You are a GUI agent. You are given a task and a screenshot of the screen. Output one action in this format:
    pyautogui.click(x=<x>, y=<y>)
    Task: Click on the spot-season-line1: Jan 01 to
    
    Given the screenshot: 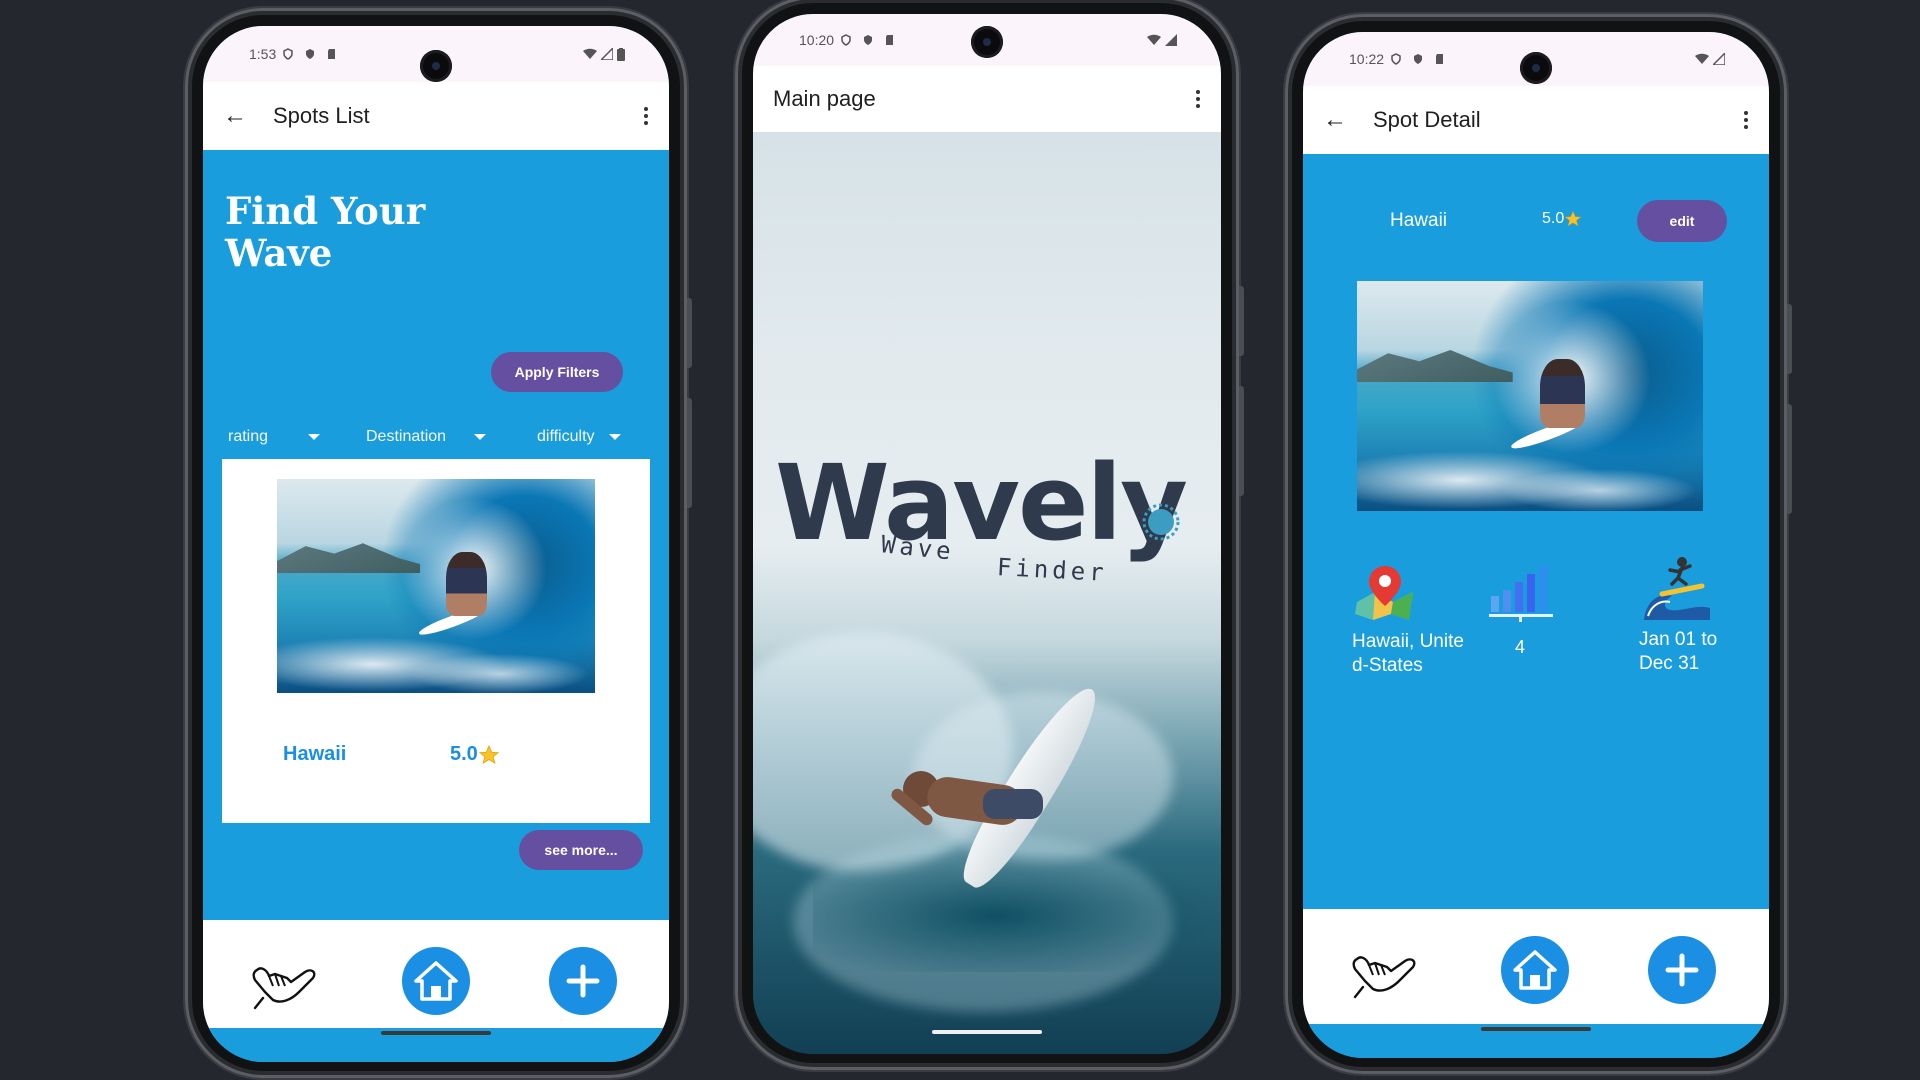 What is the action you would take?
    pyautogui.click(x=1678, y=639)
    